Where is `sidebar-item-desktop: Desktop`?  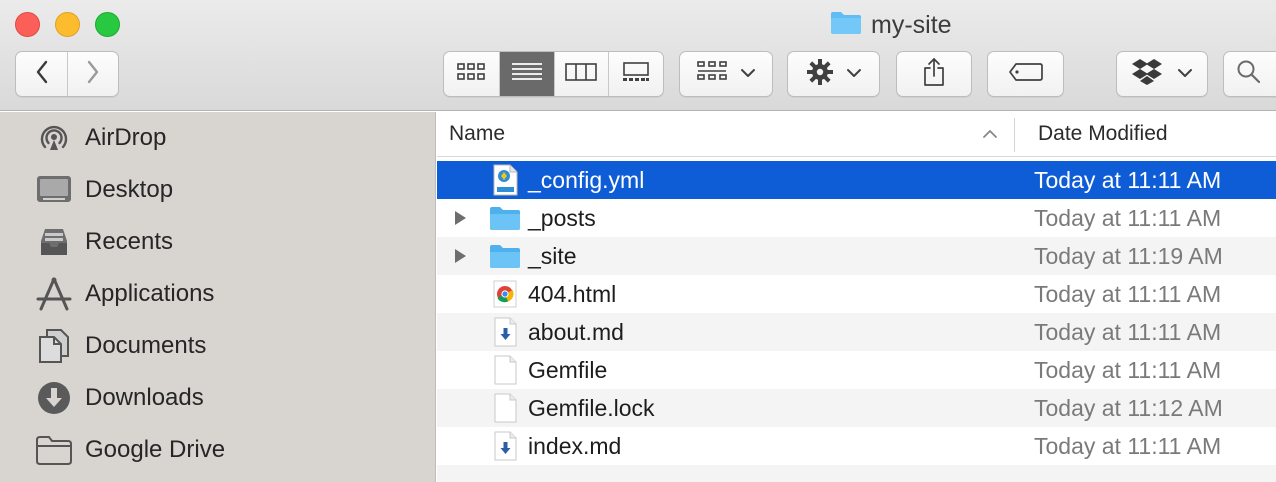 sidebar-item-desktop: Desktop is located at coordinates (218, 190).